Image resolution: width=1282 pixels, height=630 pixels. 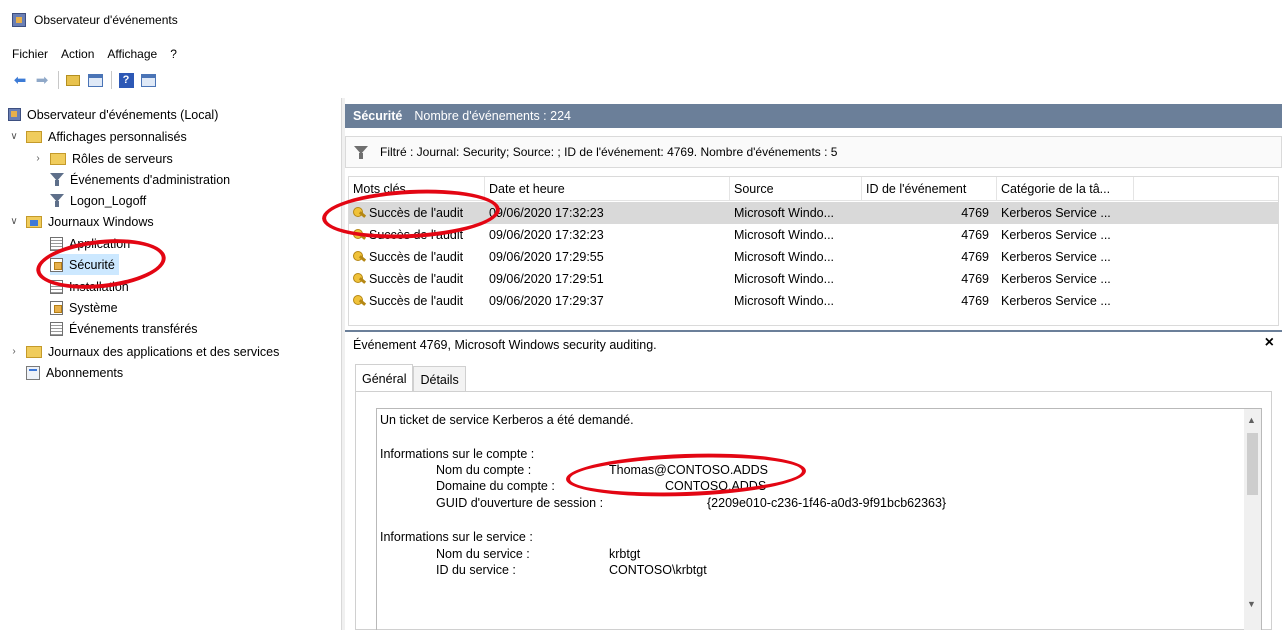 What do you see at coordinates (607, 189) in the screenshot?
I see `column-date-time: Date et heure` at bounding box center [607, 189].